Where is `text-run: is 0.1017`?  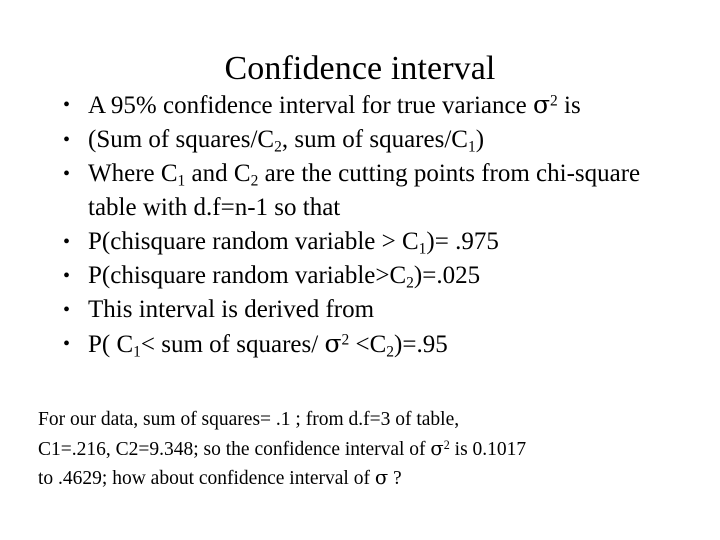 text-run: is 0.1017 is located at coordinates (488, 449).